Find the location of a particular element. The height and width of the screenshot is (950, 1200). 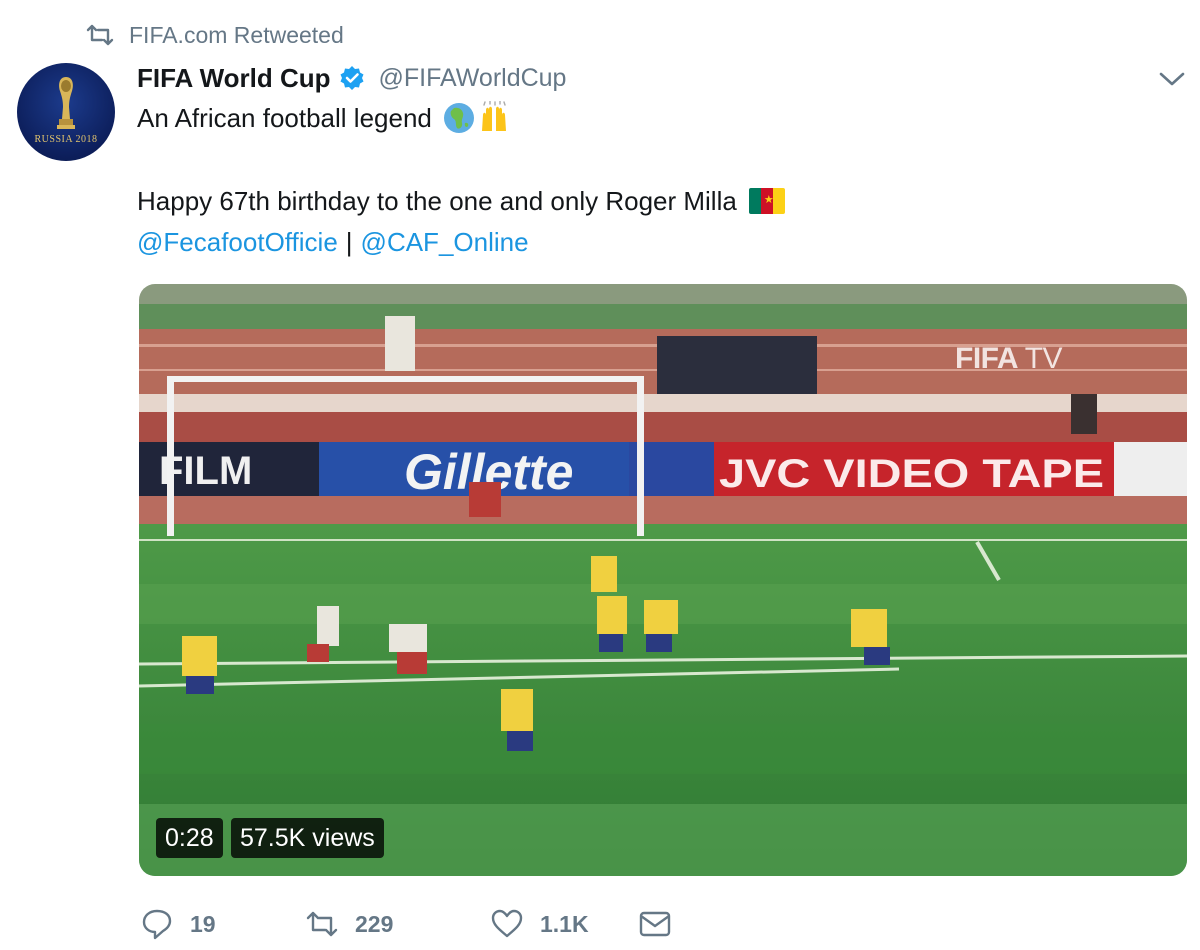

retweet-icon is located at coordinates (100, 35).